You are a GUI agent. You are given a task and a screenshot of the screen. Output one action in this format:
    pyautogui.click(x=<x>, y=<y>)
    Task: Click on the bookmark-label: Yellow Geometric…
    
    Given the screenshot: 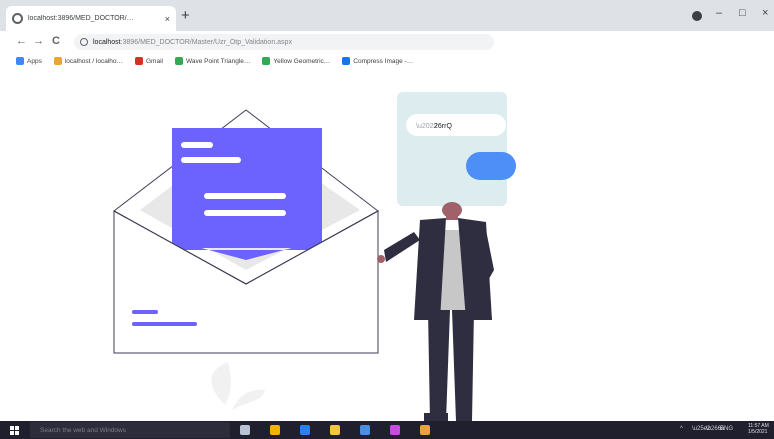 What is the action you would take?
    pyautogui.click(x=302, y=61)
    